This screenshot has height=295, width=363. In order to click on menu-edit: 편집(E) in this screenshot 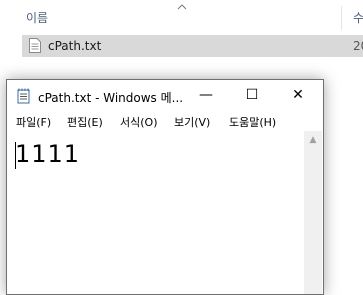, I will do `click(85, 122)`.